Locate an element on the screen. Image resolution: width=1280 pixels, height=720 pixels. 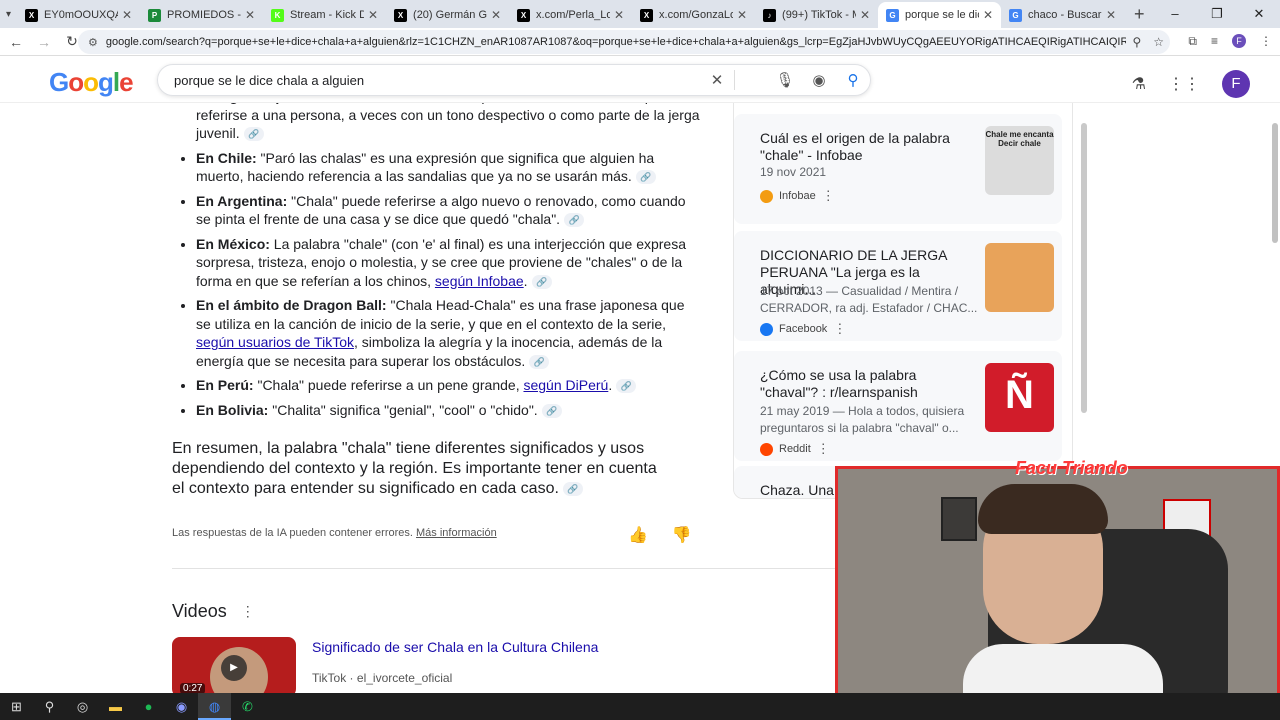
more-options-icon: ⋮ is located at coordinates (248, 611).